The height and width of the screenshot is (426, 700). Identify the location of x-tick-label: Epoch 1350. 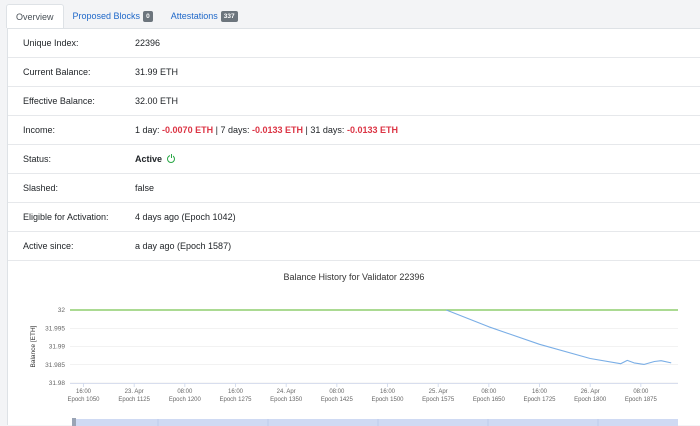
(286, 400).